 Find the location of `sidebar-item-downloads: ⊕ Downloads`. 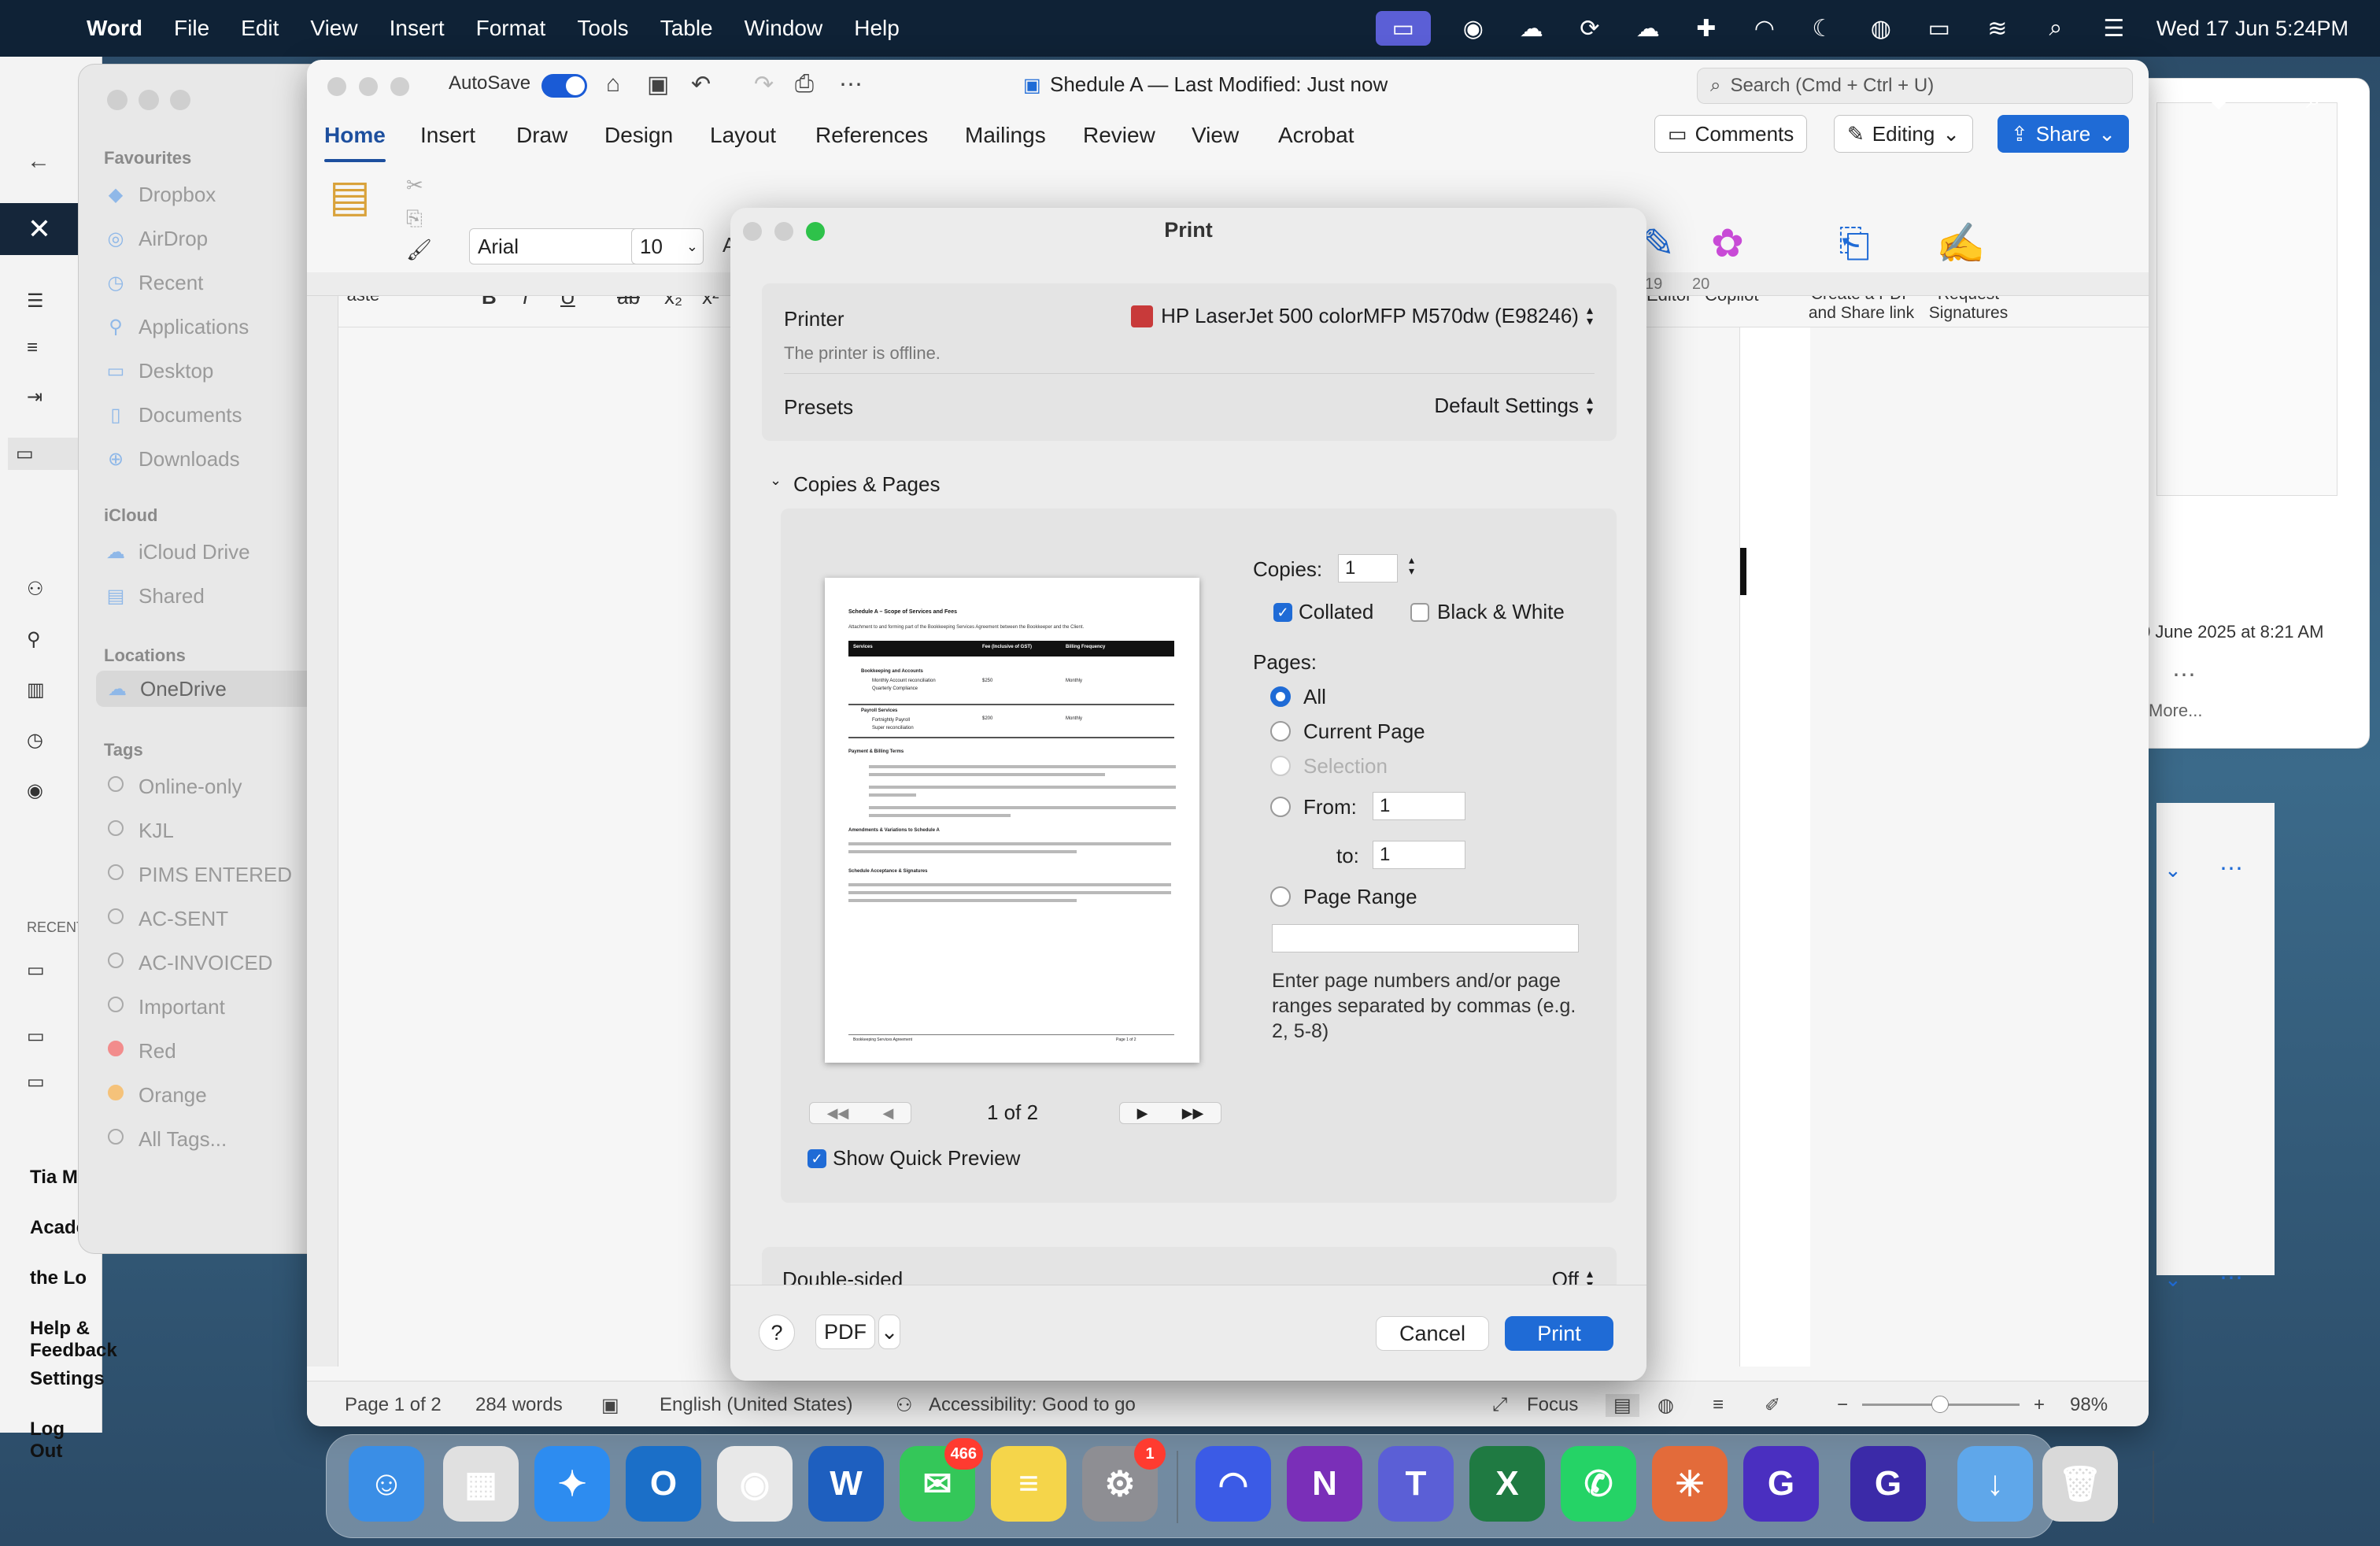

sidebar-item-downloads: ⊕ Downloads is located at coordinates (218, 459).